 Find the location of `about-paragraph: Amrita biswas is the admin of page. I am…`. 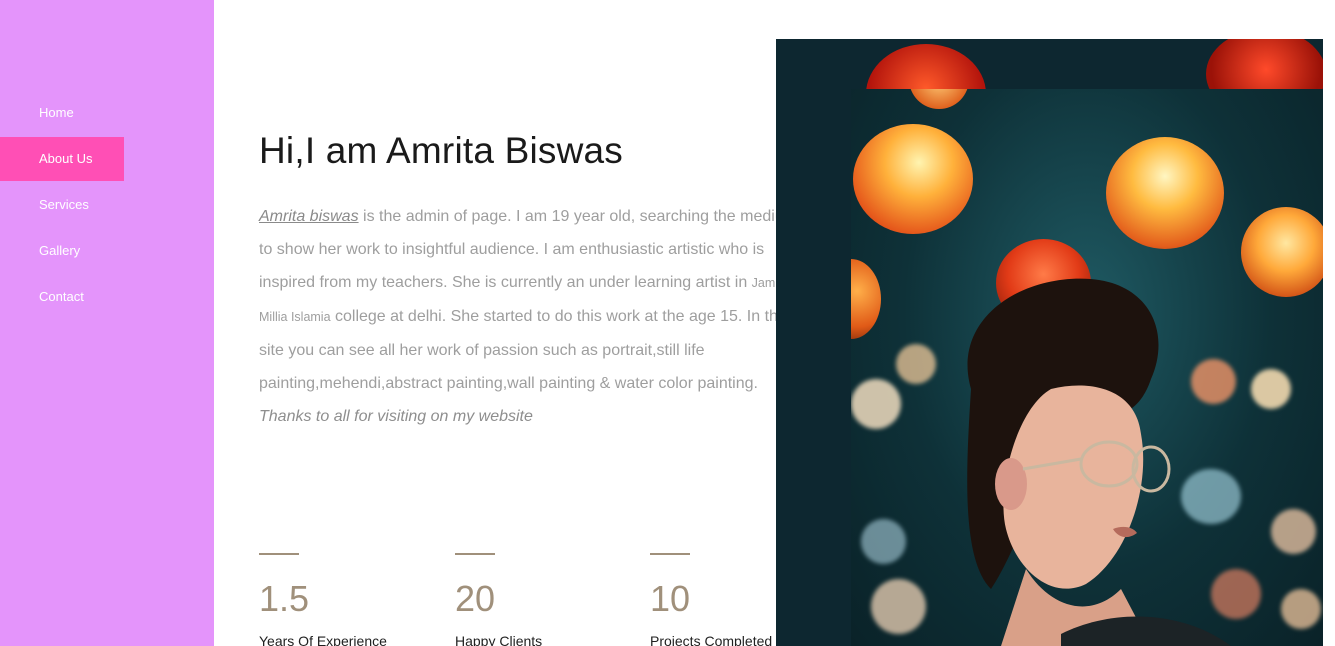

about-paragraph: Amrita biswas is the admin of page. I am… is located at coordinates (533, 316).